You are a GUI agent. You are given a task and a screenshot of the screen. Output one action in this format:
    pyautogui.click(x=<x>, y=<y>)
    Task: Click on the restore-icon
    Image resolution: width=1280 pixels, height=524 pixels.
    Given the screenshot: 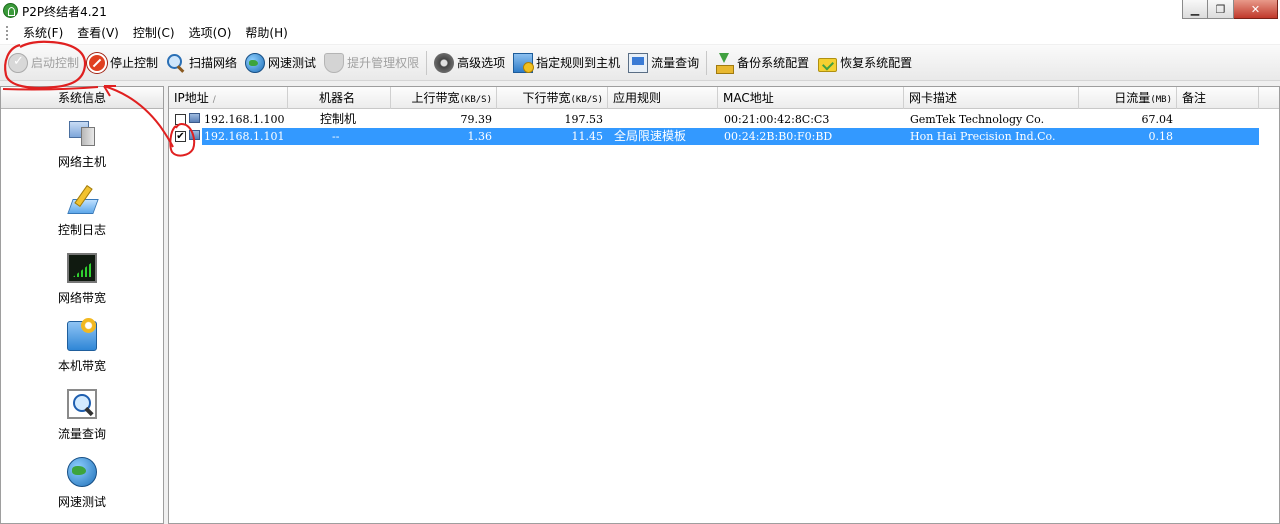 What is the action you would take?
    pyautogui.click(x=827, y=63)
    